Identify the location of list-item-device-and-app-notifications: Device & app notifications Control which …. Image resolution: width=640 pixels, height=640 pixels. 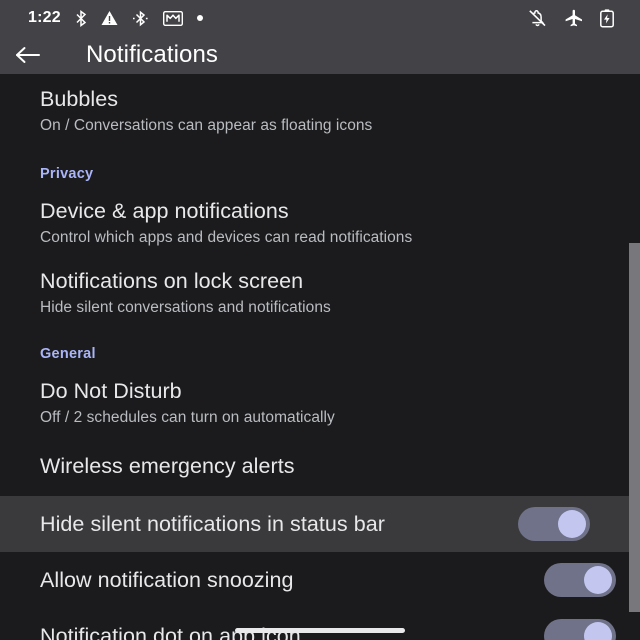
(320, 226).